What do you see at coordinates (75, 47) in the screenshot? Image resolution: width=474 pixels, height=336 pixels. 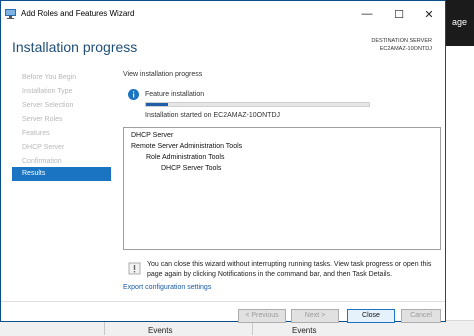 I see `page-title: Installation progress` at bounding box center [75, 47].